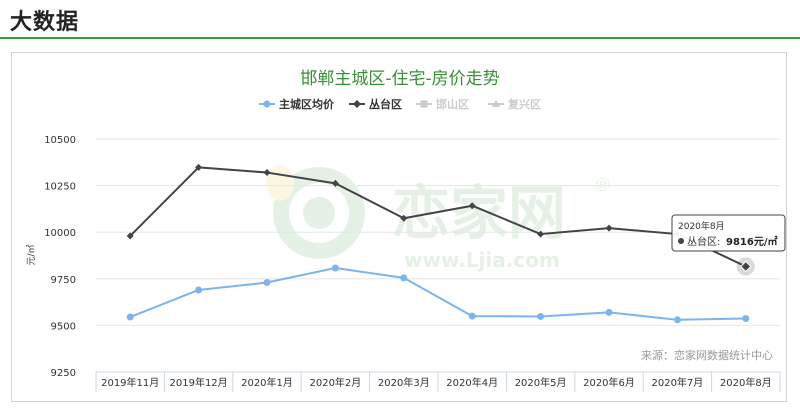 This screenshot has width=800, height=408. I want to click on legend-label: 复兴区, so click(524, 104).